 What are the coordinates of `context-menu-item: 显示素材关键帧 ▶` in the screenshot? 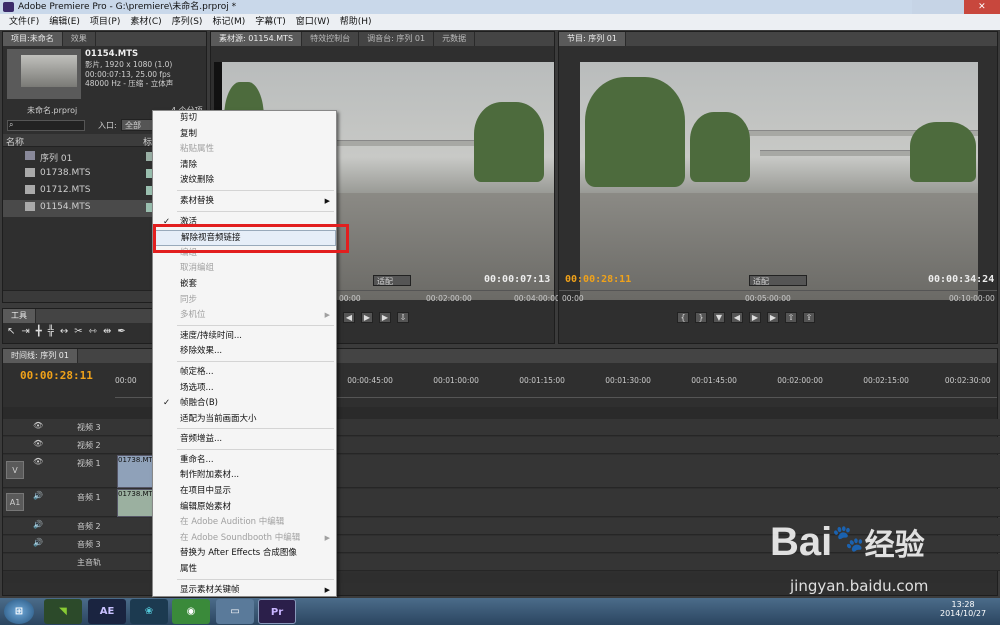 It's located at (244, 591).